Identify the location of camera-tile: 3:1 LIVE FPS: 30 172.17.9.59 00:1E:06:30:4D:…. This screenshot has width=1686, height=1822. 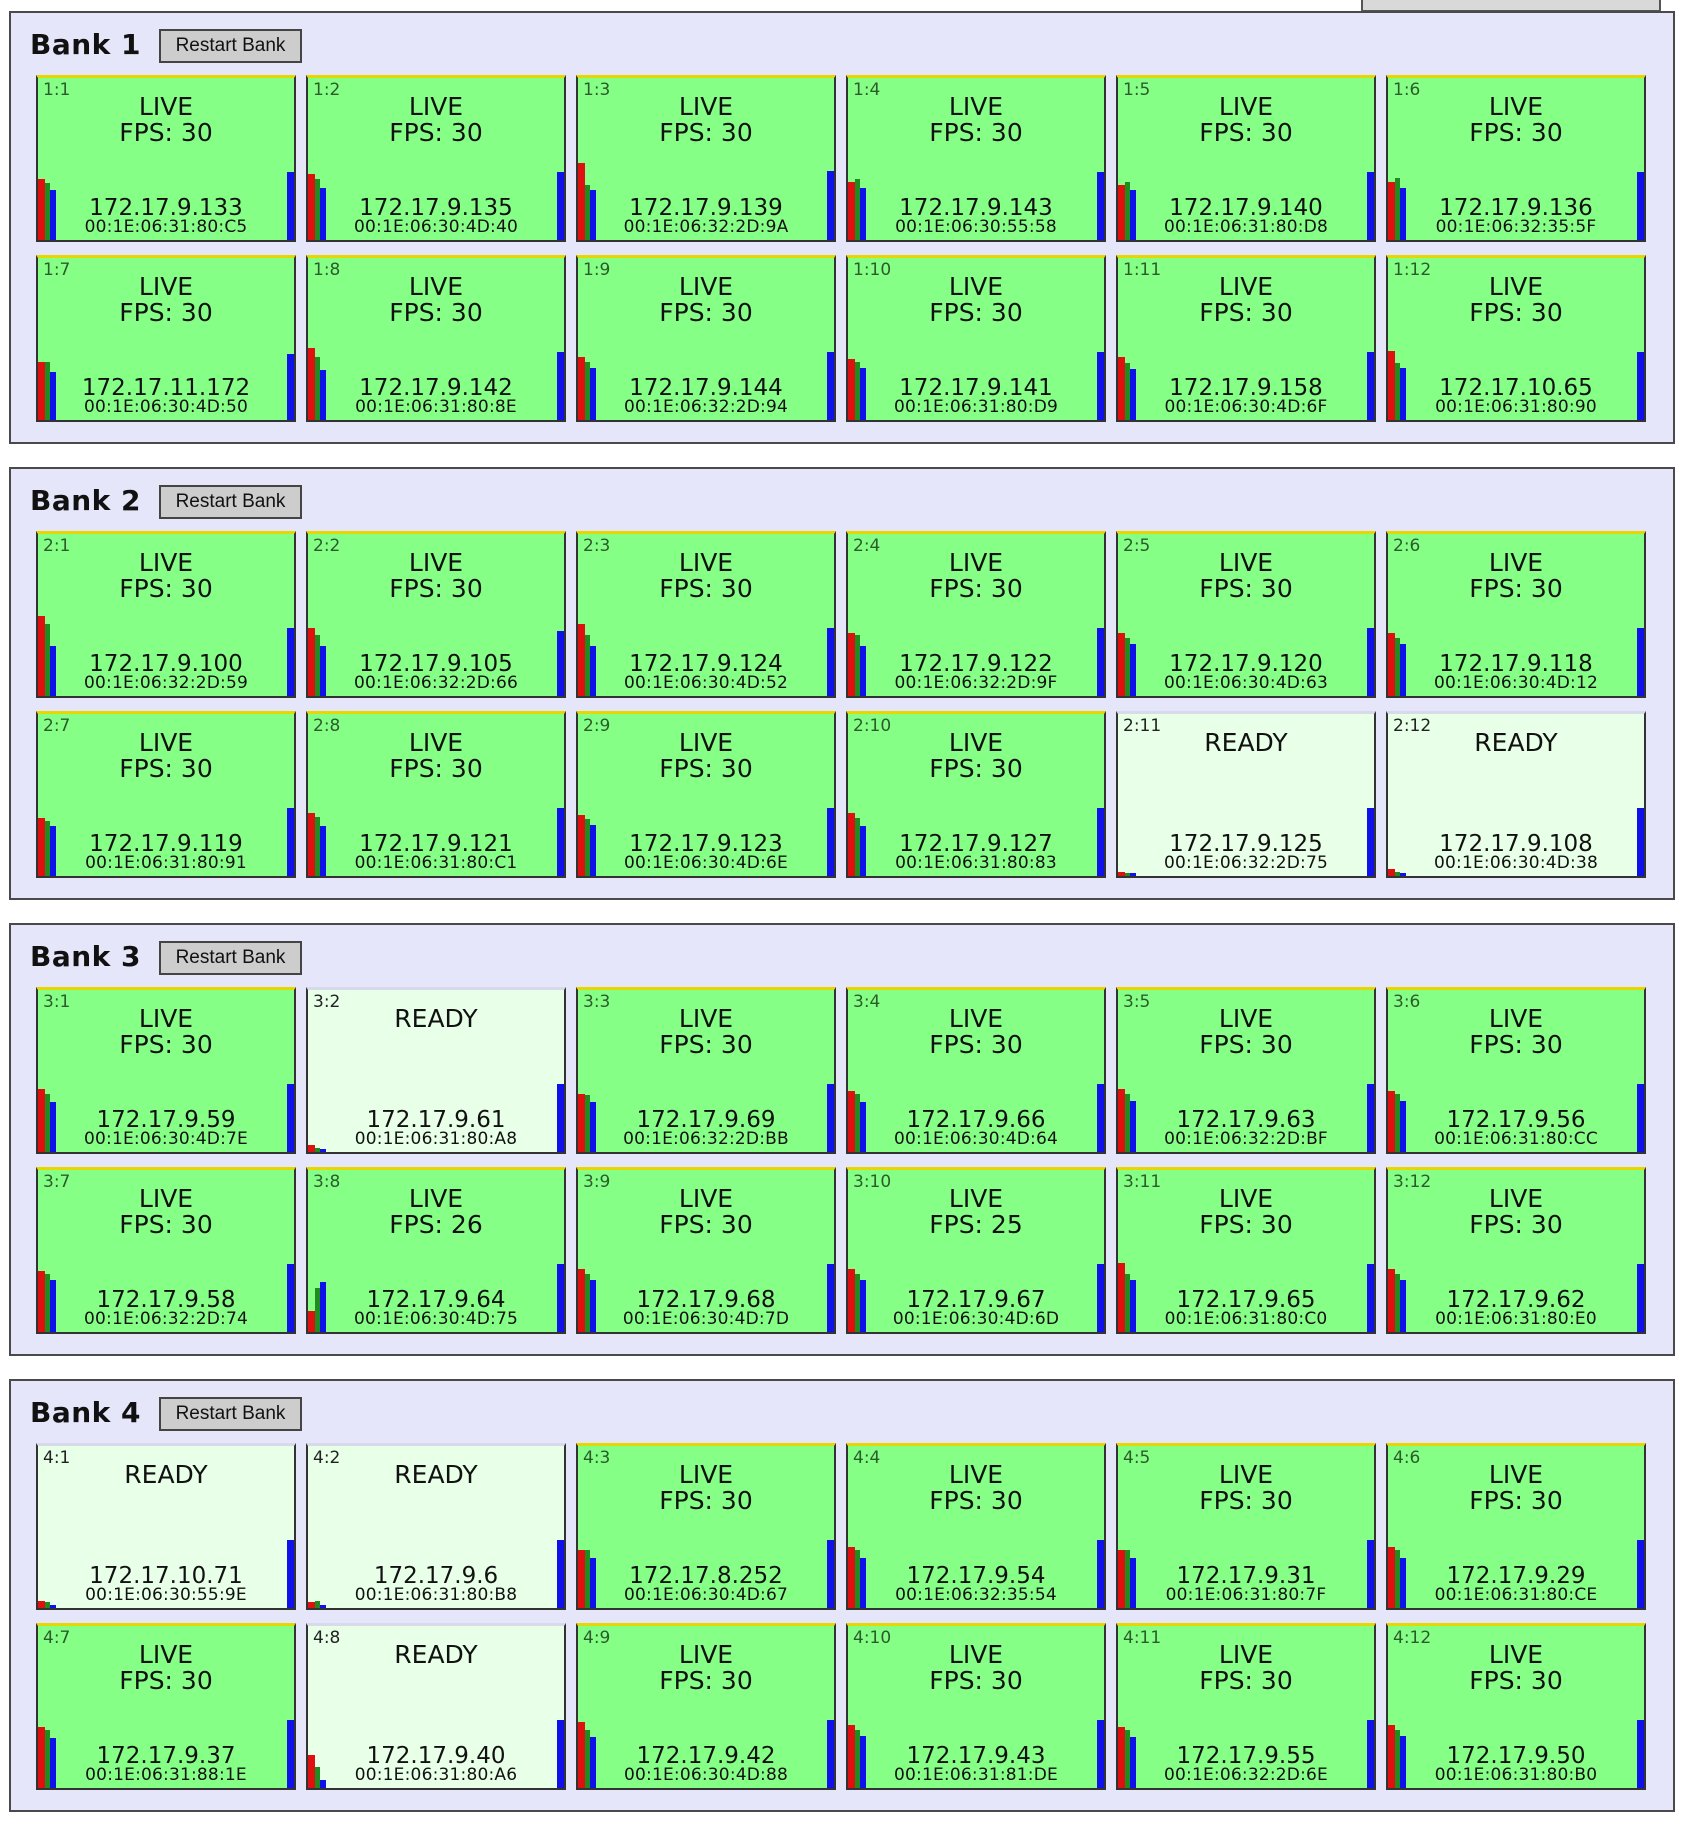
(166, 1070).